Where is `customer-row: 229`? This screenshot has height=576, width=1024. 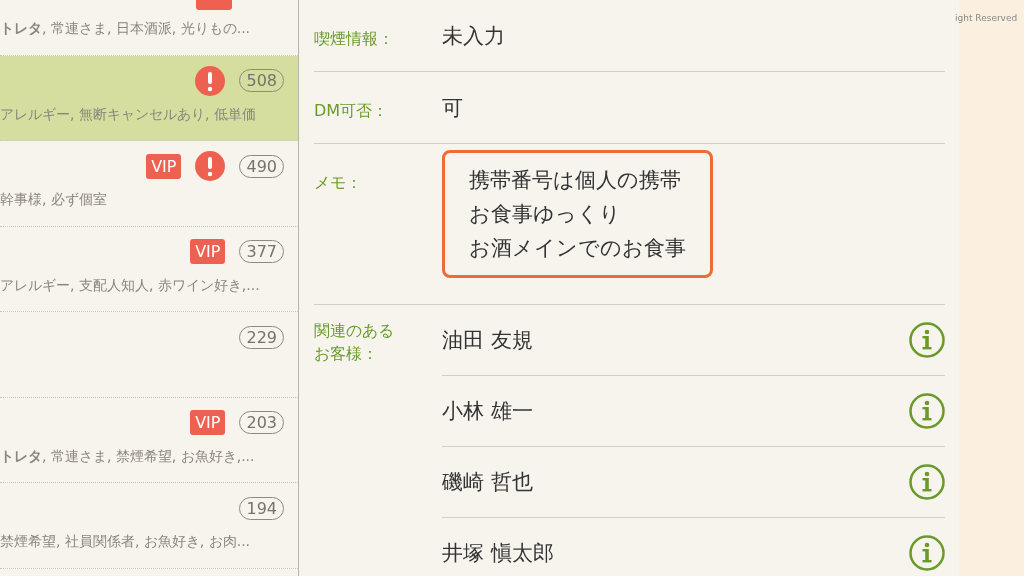 customer-row: 229 is located at coordinates (149, 355).